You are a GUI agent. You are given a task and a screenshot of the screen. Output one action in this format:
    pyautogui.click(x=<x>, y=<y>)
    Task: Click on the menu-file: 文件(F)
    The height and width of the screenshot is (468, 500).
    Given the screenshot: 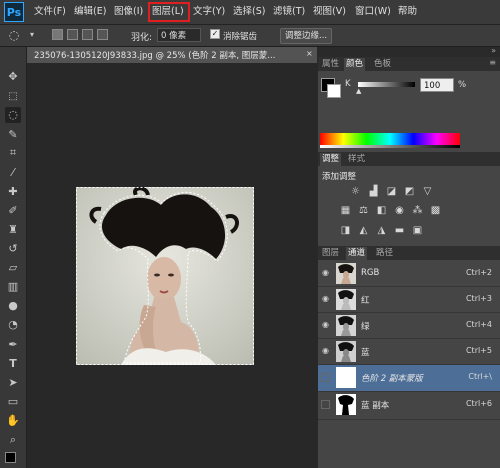 What is the action you would take?
    pyautogui.click(x=50, y=12)
    